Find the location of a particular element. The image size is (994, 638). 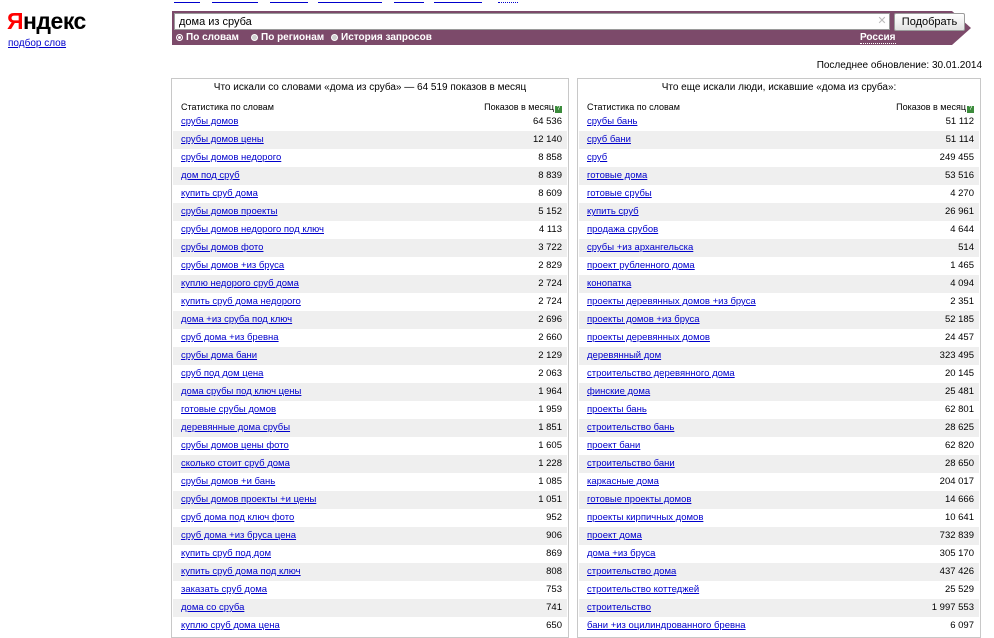

keyword-link: строительство коттеджей is located at coordinates (643, 590).